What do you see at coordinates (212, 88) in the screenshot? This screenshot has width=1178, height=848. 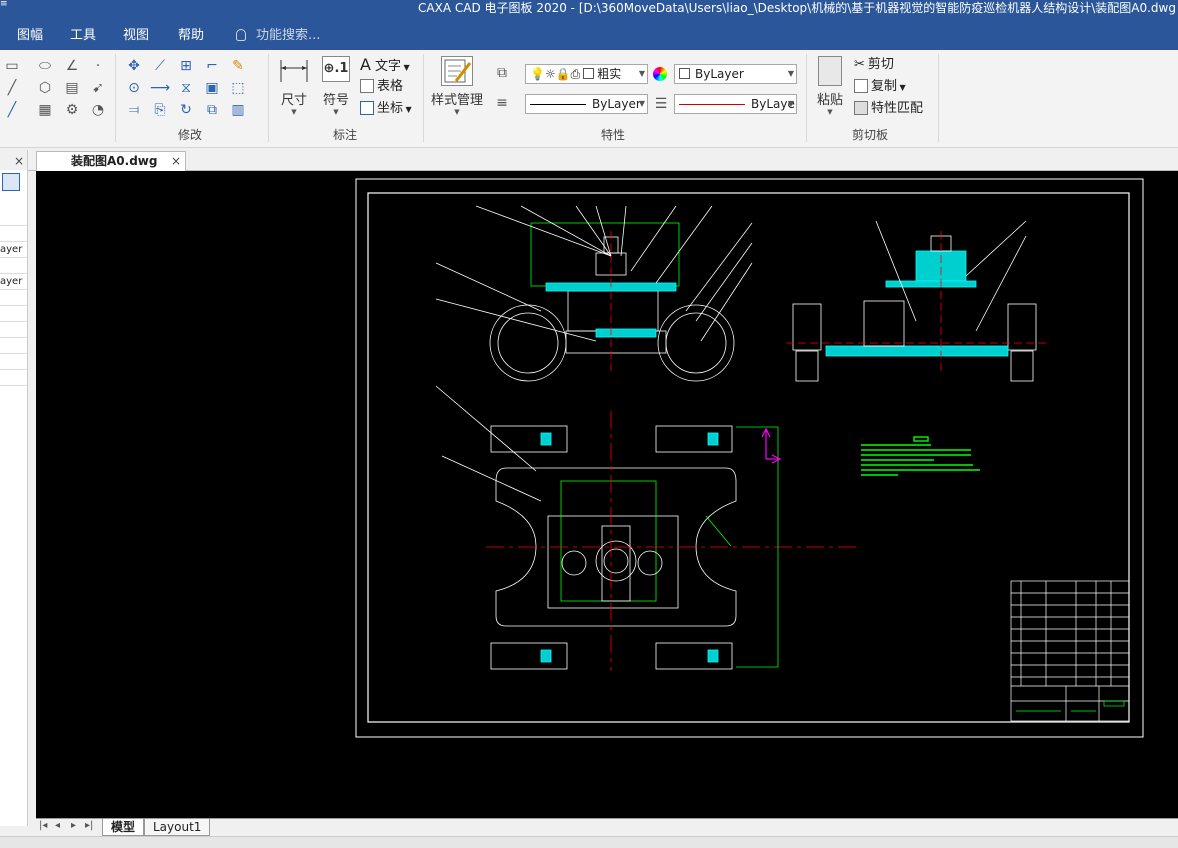 I see `explode-icon: ▣` at bounding box center [212, 88].